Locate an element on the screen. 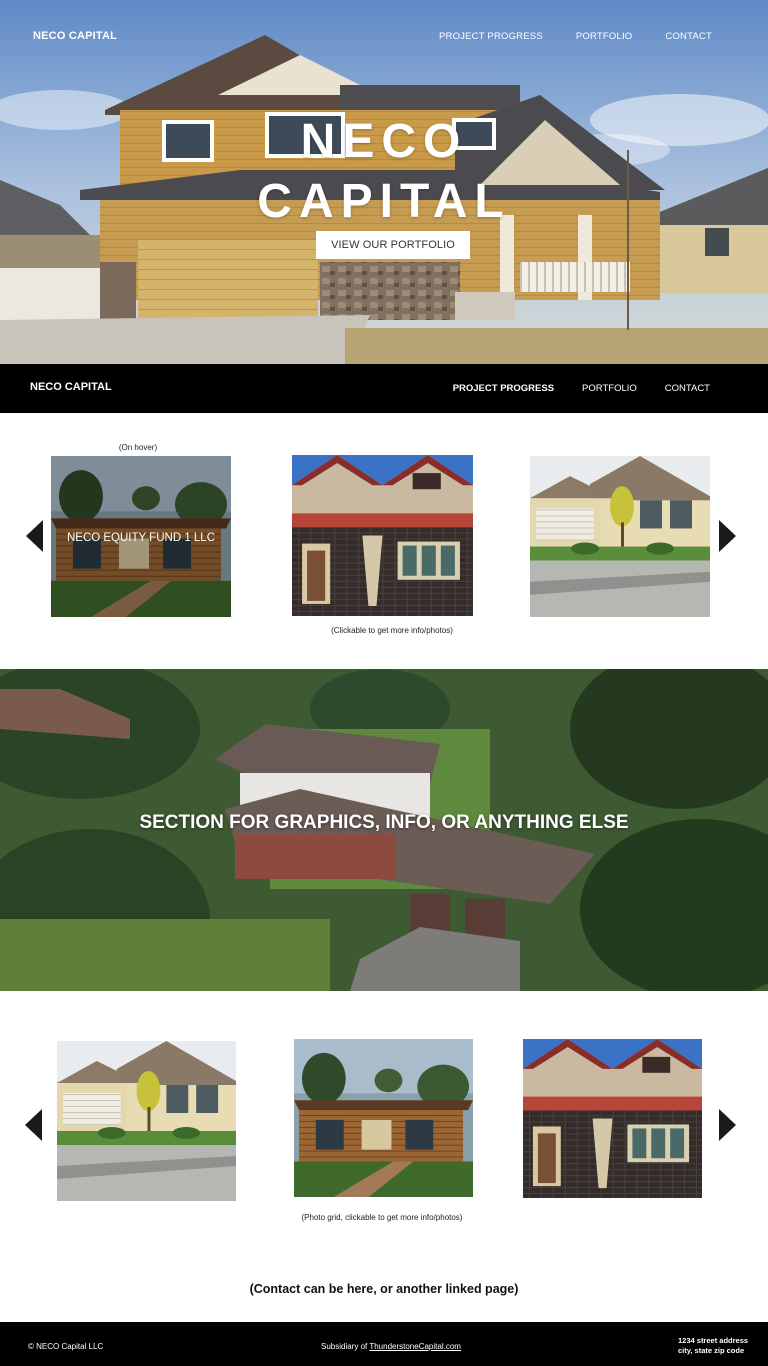 Image resolution: width=768 pixels, height=1366 pixels. carousel1-prev-arrow-icon is located at coordinates (34, 536).